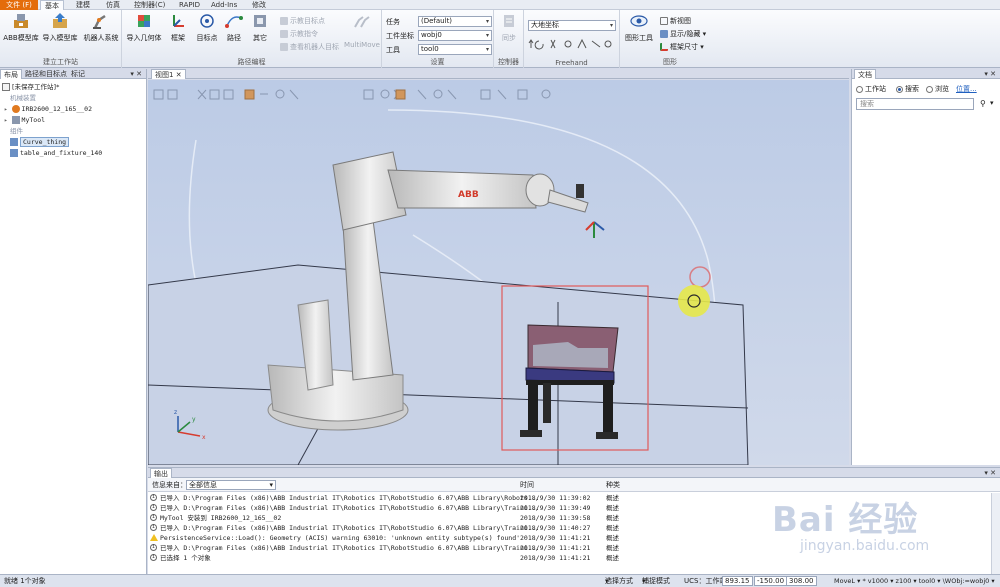 This screenshot has width=1000, height=587. Describe the element at coordinates (234, 22) in the screenshot. I see `path-icon` at that location.